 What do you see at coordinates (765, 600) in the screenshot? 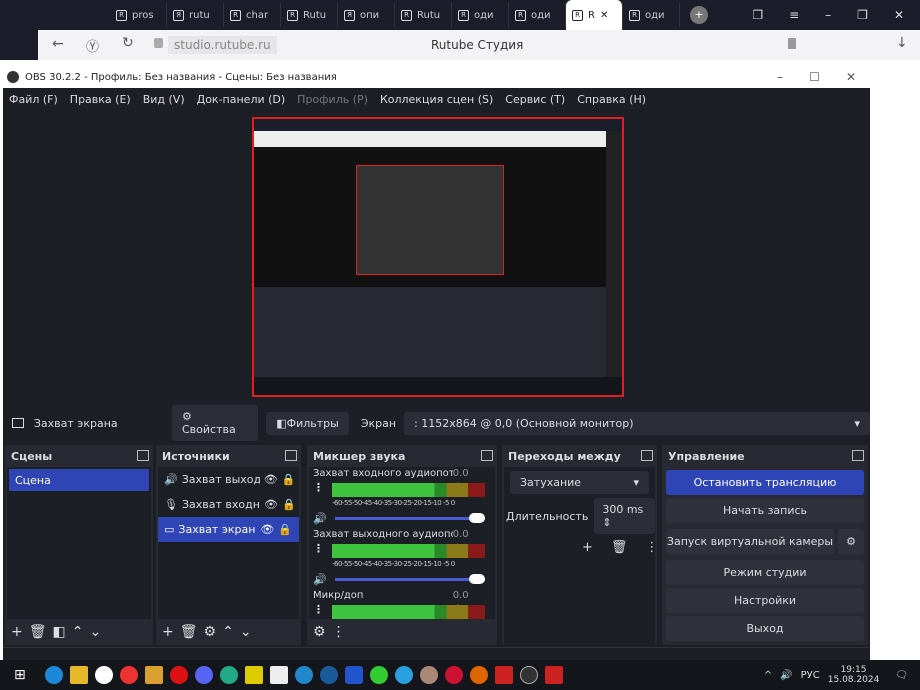
I see `settings-button: Настройки` at bounding box center [765, 600].